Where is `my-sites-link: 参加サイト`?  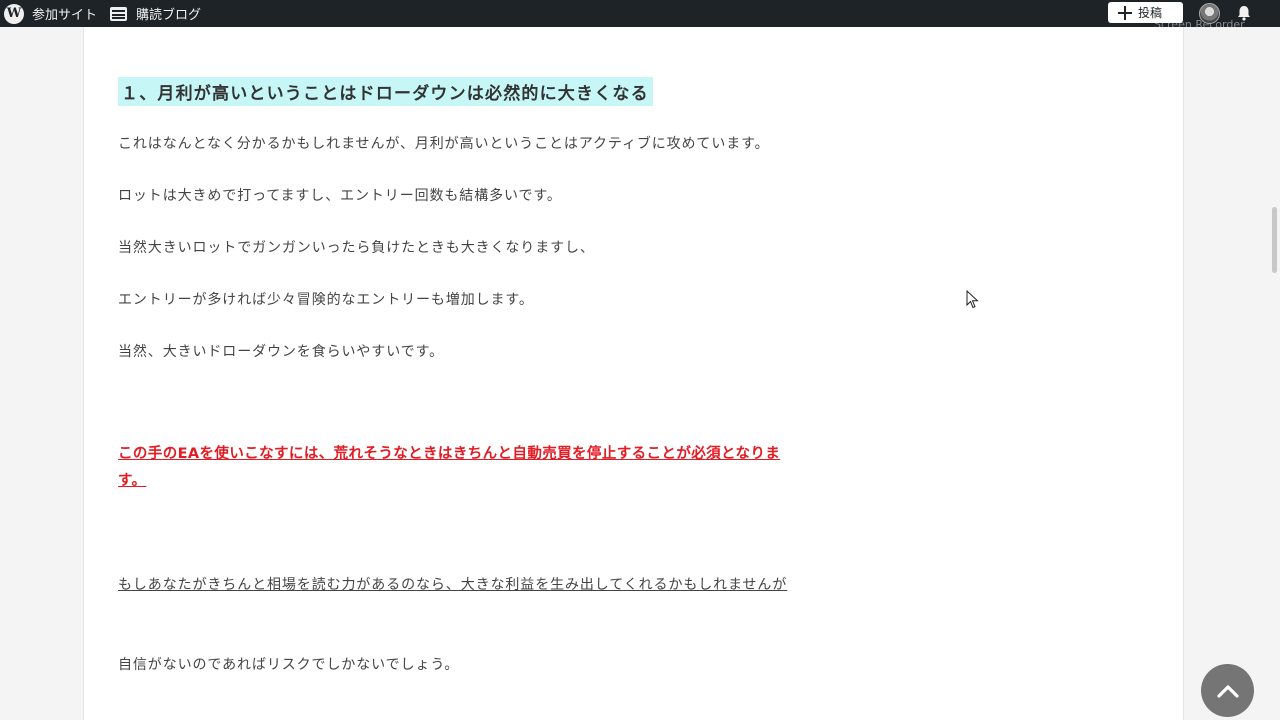
my-sites-link: 参加サイト is located at coordinates (64, 13).